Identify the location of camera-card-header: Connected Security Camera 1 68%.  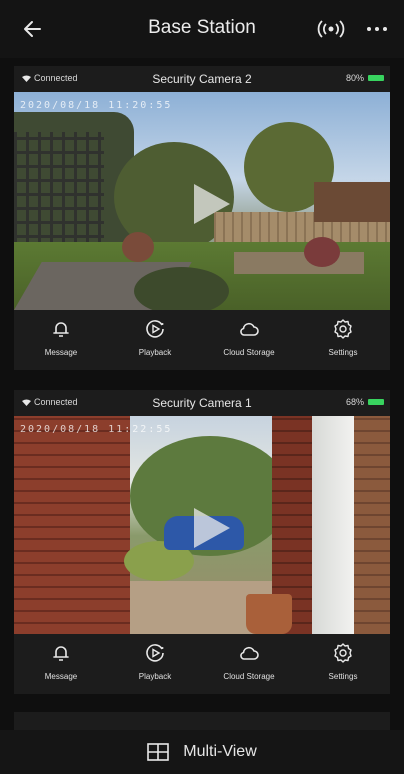
(202, 403).